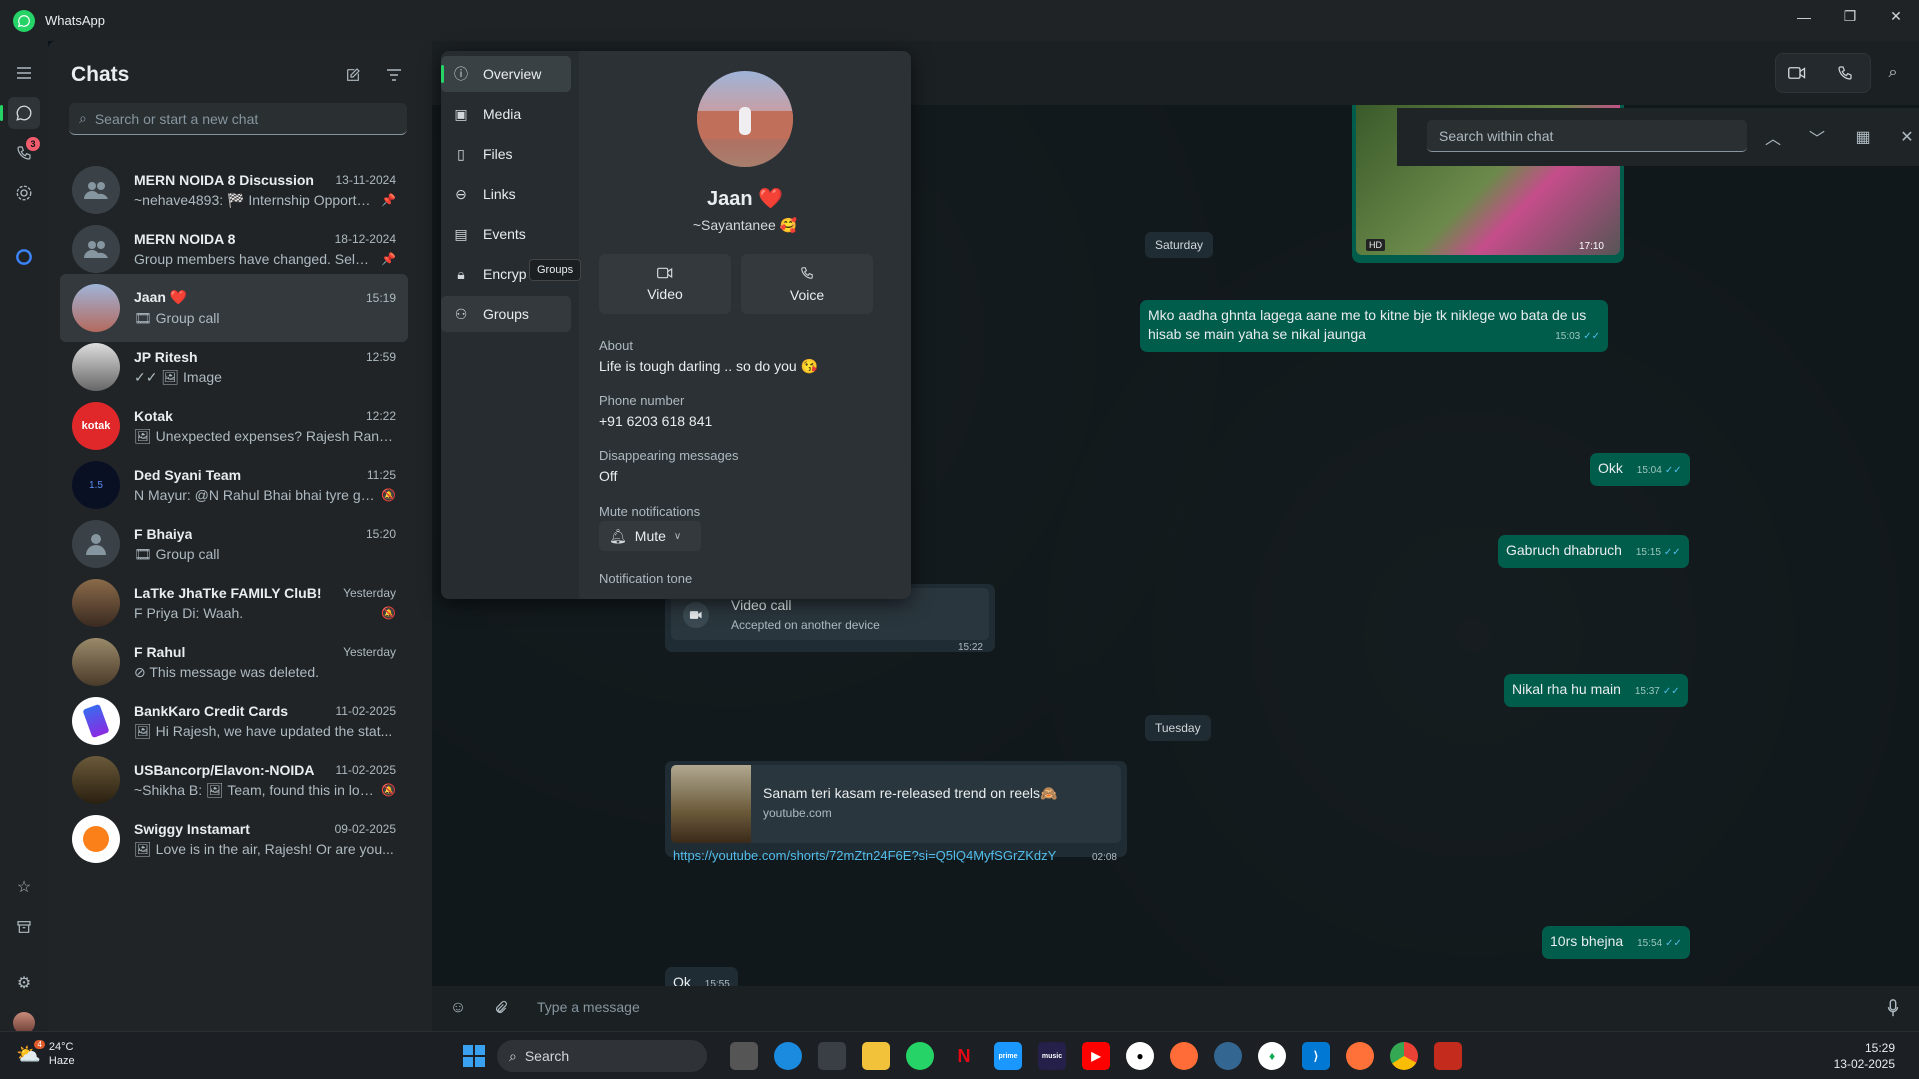 The width and height of the screenshot is (1919, 1079). What do you see at coordinates (1404, 1056) in the screenshot?
I see `chrome-icon` at bounding box center [1404, 1056].